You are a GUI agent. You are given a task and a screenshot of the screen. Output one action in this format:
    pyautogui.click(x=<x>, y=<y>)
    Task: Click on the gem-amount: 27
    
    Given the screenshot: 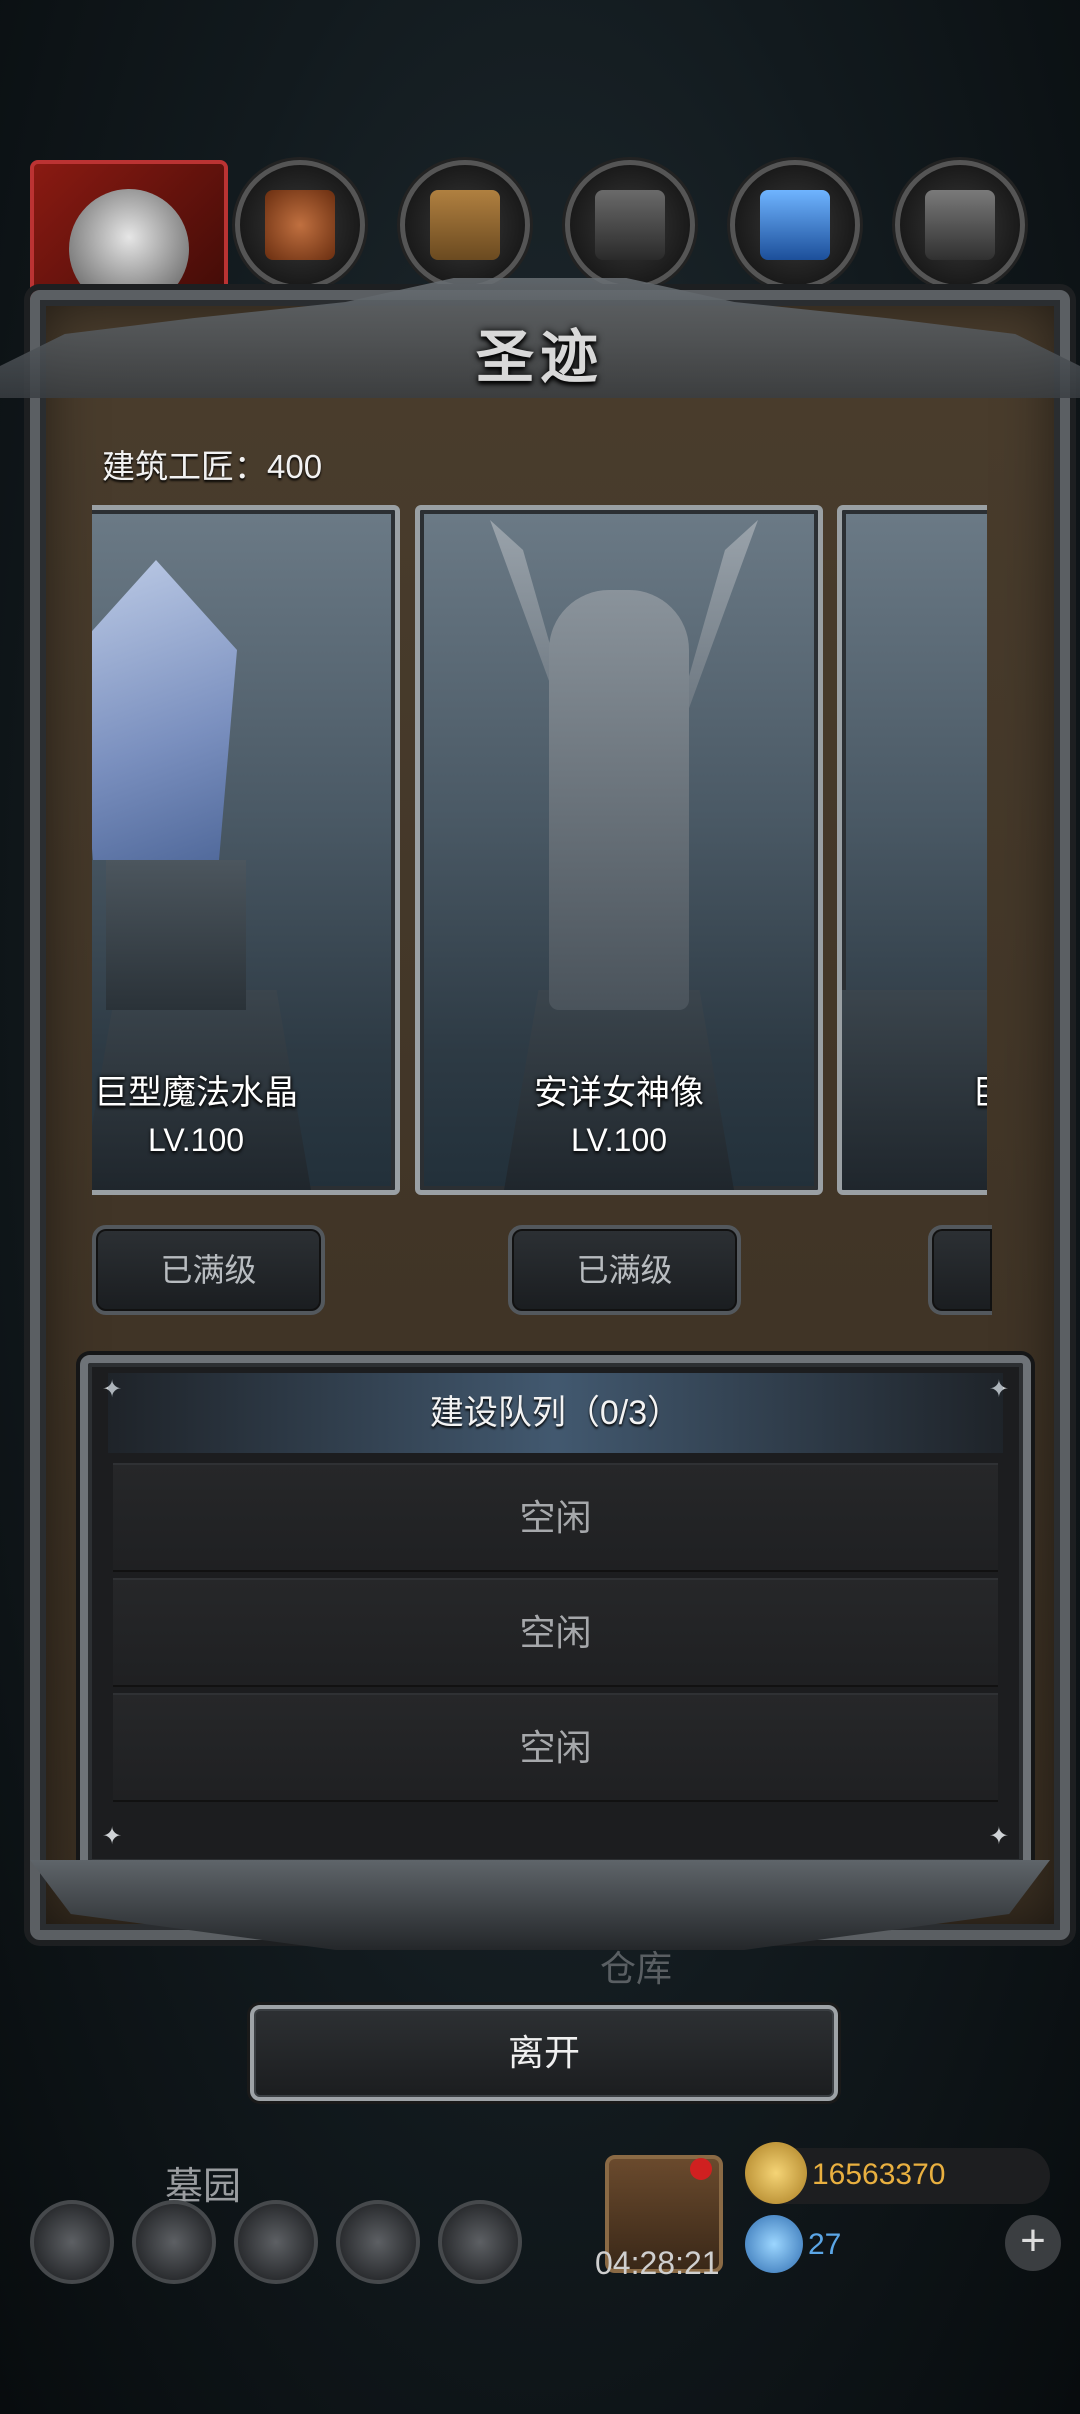 What is the action you would take?
    pyautogui.click(x=825, y=2244)
    